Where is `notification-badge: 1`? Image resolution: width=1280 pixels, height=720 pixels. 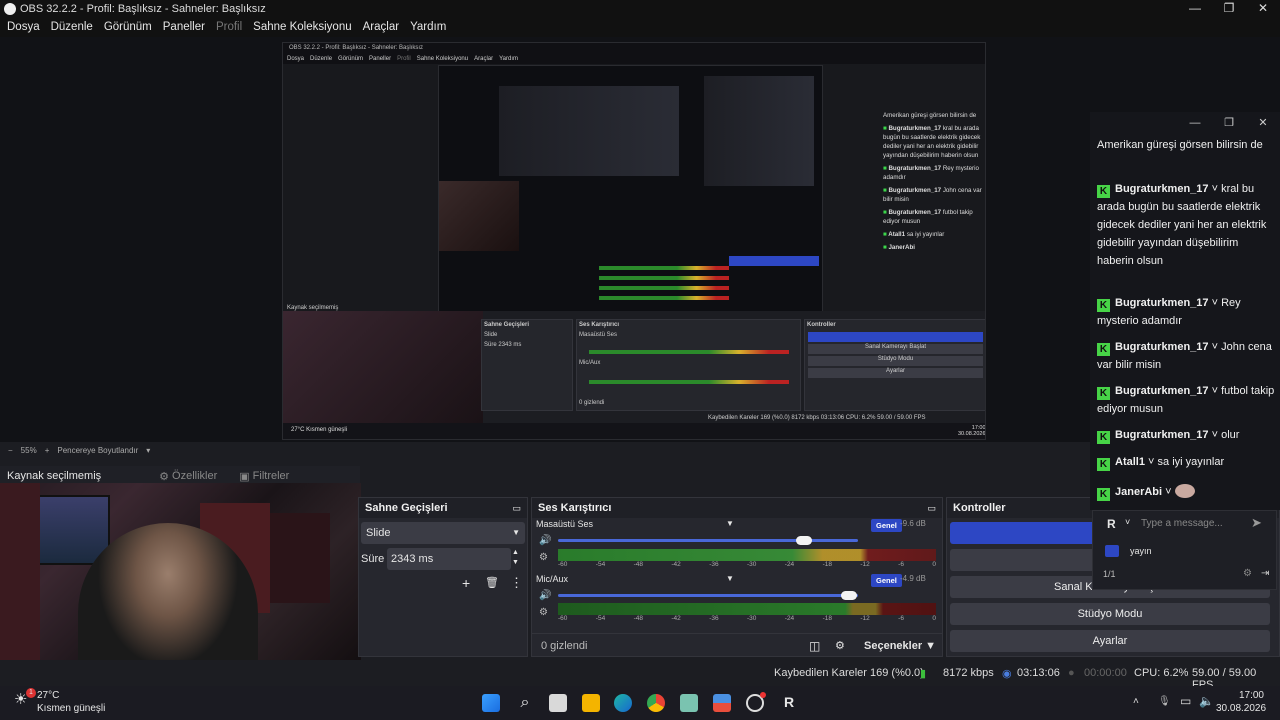 notification-badge: 1 is located at coordinates (31, 693).